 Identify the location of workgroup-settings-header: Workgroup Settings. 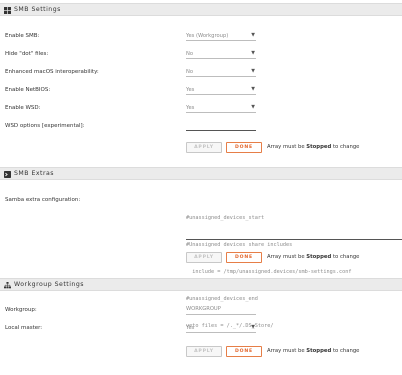
(201, 284).